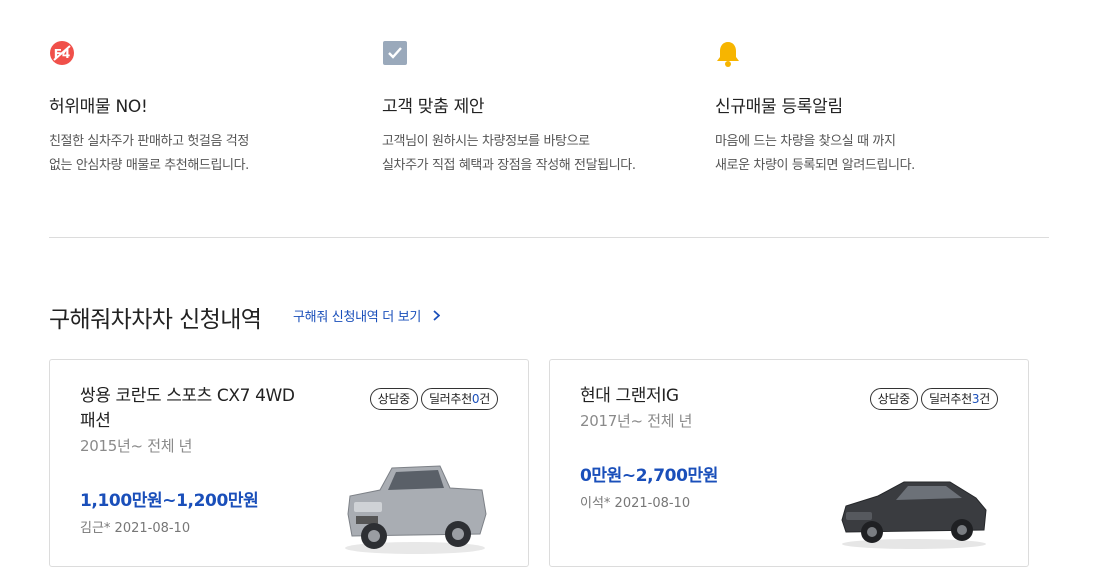 The width and height of the screenshot is (1098, 587). I want to click on price-range: 0만원~2,700만원, so click(649, 476).